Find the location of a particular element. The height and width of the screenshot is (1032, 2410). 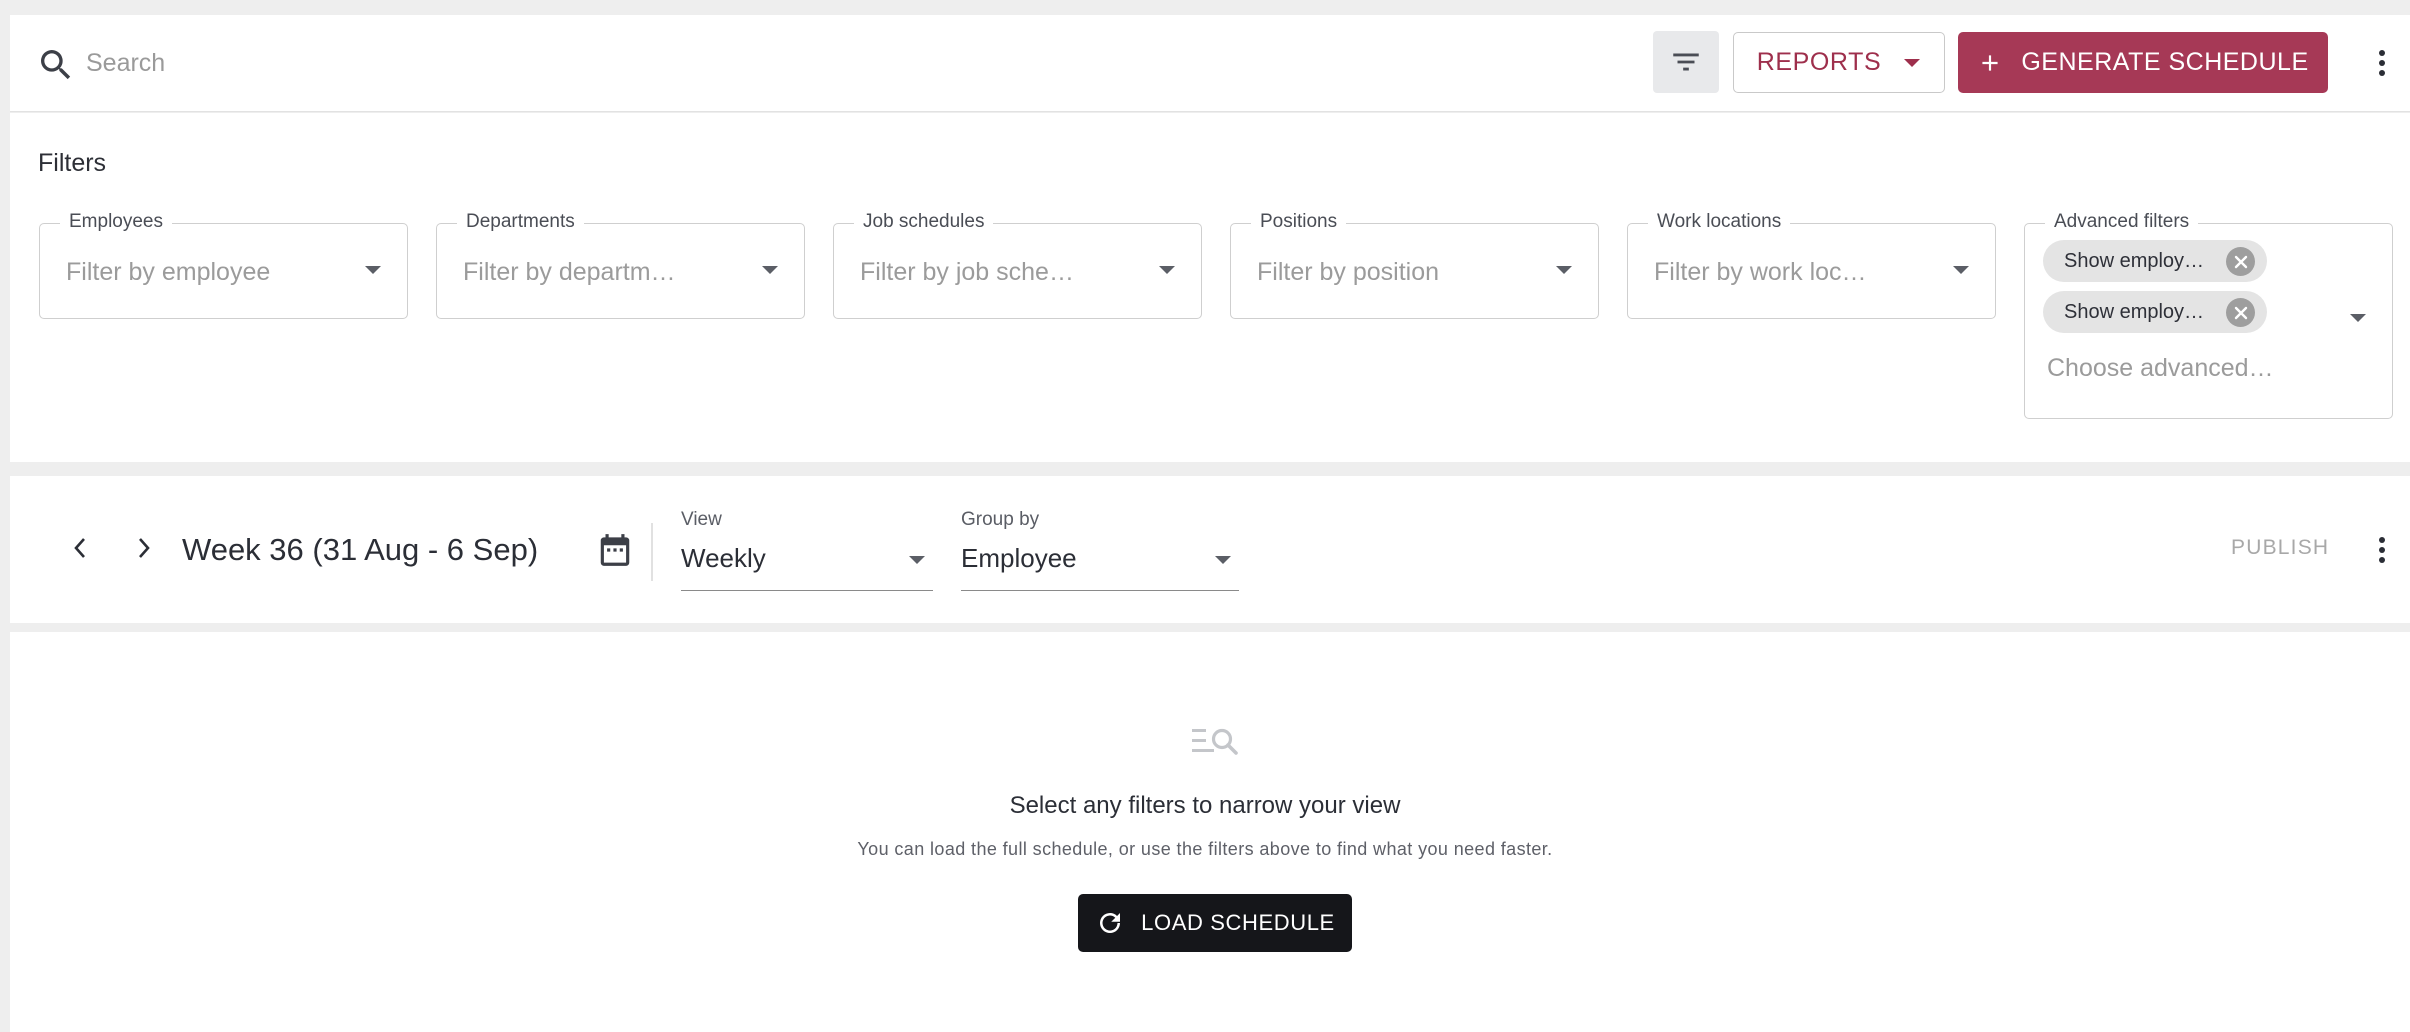

view-select-label: View is located at coordinates (701, 519).